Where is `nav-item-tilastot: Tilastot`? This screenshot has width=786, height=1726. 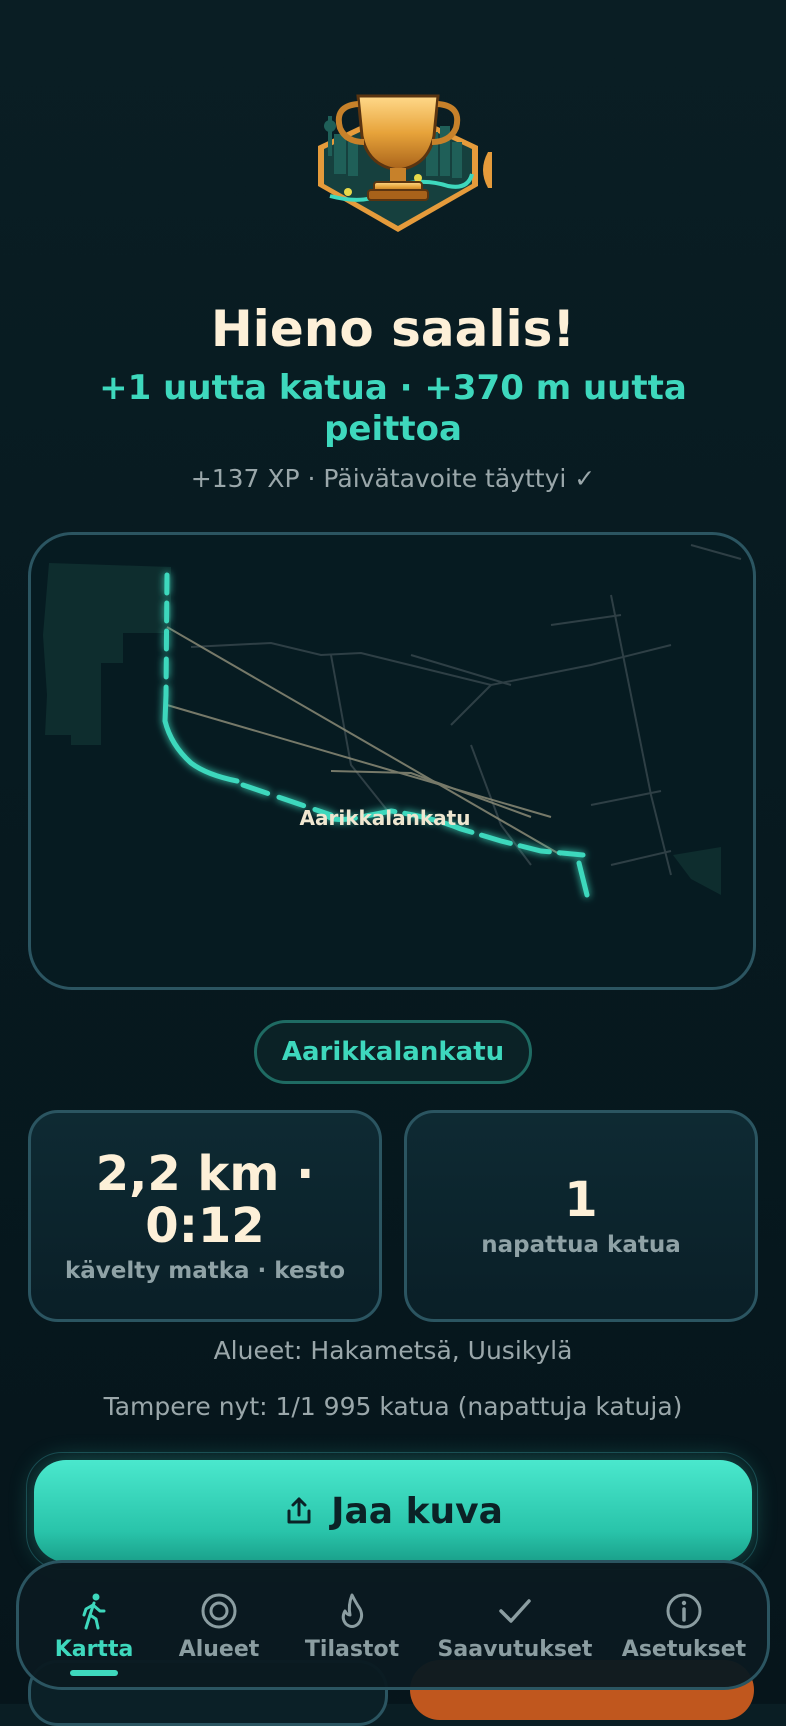 nav-item-tilastot: Tilastot is located at coordinates (352, 1628).